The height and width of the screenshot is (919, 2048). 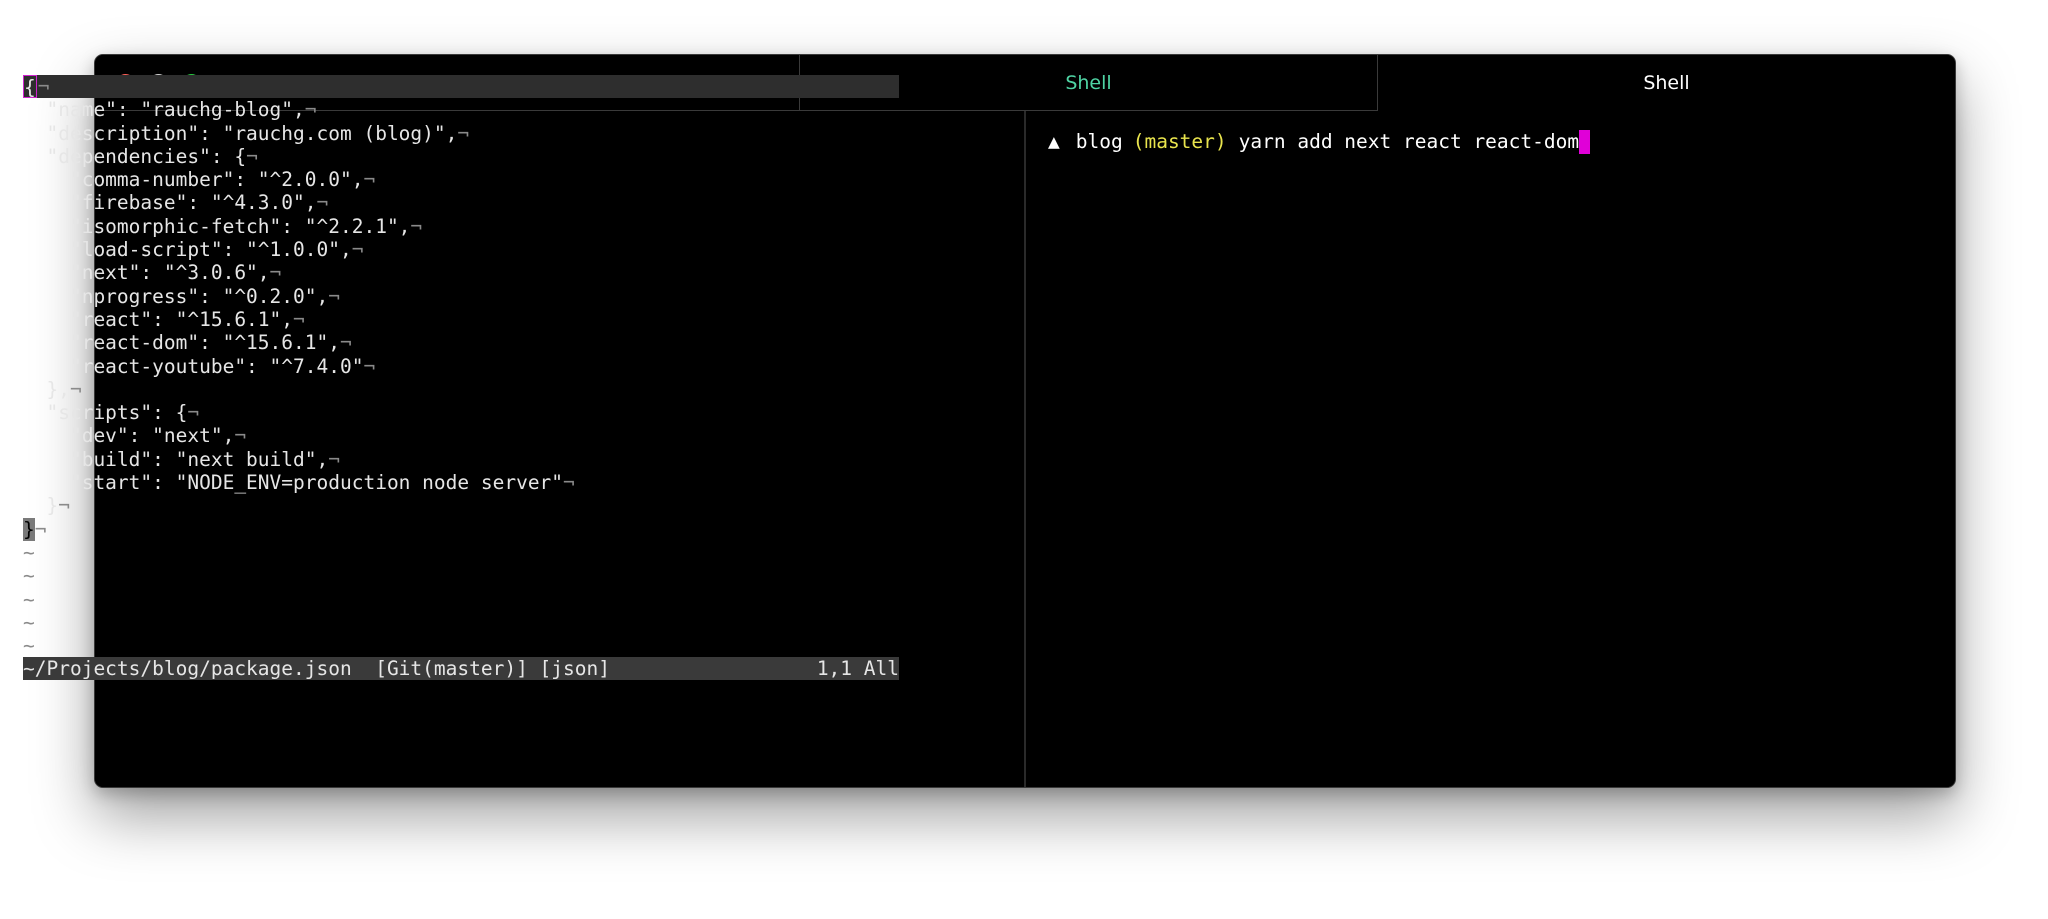 What do you see at coordinates (1409, 142) in the screenshot?
I see `shell-command-input: yarn add next react react-dom` at bounding box center [1409, 142].